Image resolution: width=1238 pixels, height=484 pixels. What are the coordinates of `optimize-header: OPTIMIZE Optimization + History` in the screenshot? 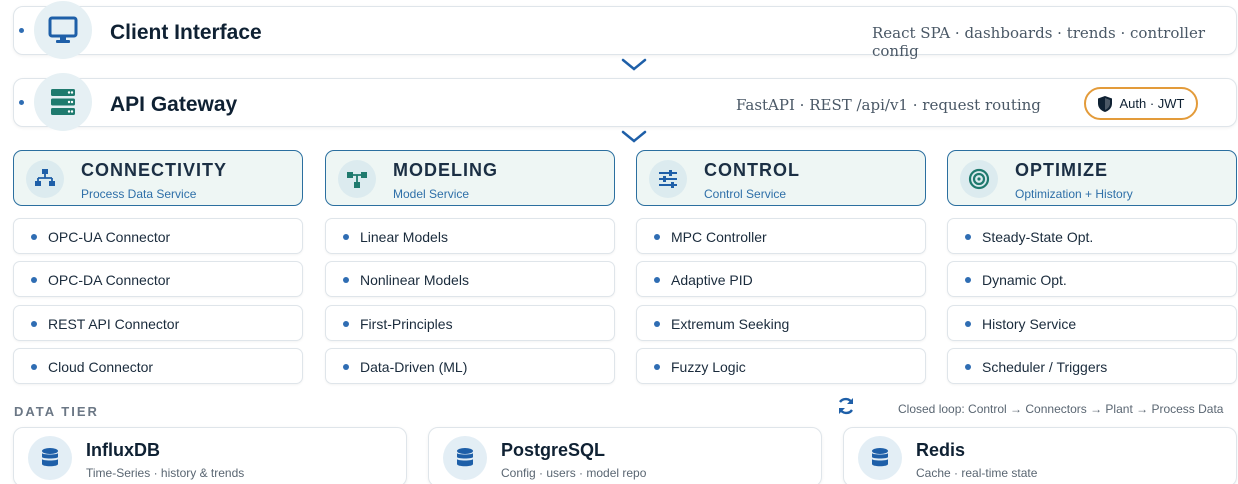 It's located at (1092, 178).